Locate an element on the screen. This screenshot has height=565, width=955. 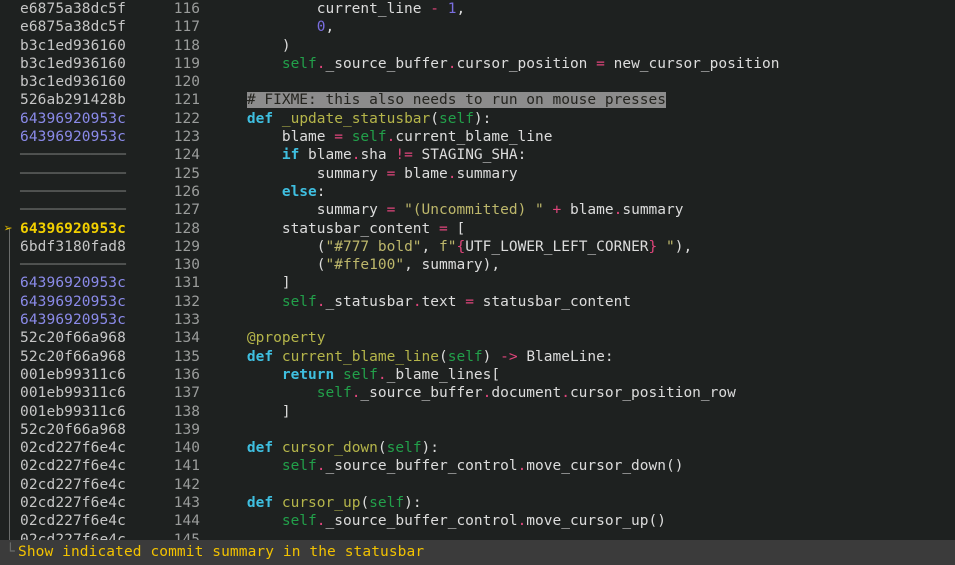
code-line-row: ──────────── 130 ("#ffe100", summary), is located at coordinates (477, 265).